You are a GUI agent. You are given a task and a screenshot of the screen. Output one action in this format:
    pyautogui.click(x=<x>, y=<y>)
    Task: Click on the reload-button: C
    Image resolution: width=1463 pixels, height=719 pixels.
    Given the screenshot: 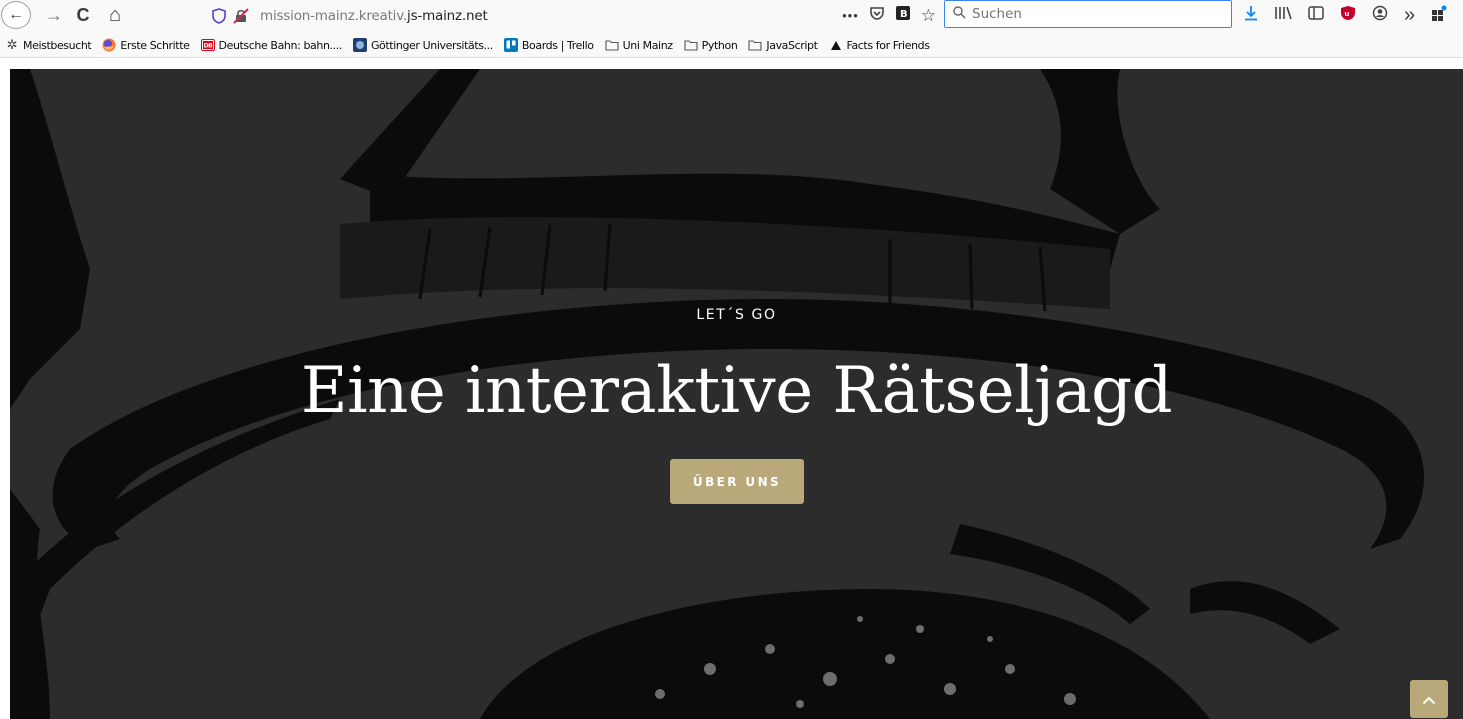 What is the action you would take?
    pyautogui.click(x=83, y=15)
    